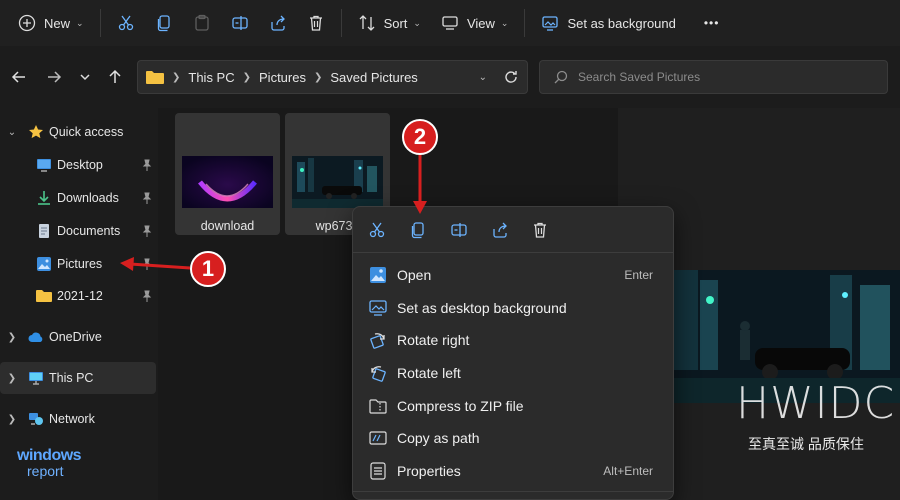 The image size is (900, 500). I want to click on plus-circle-icon, so click(27, 23).